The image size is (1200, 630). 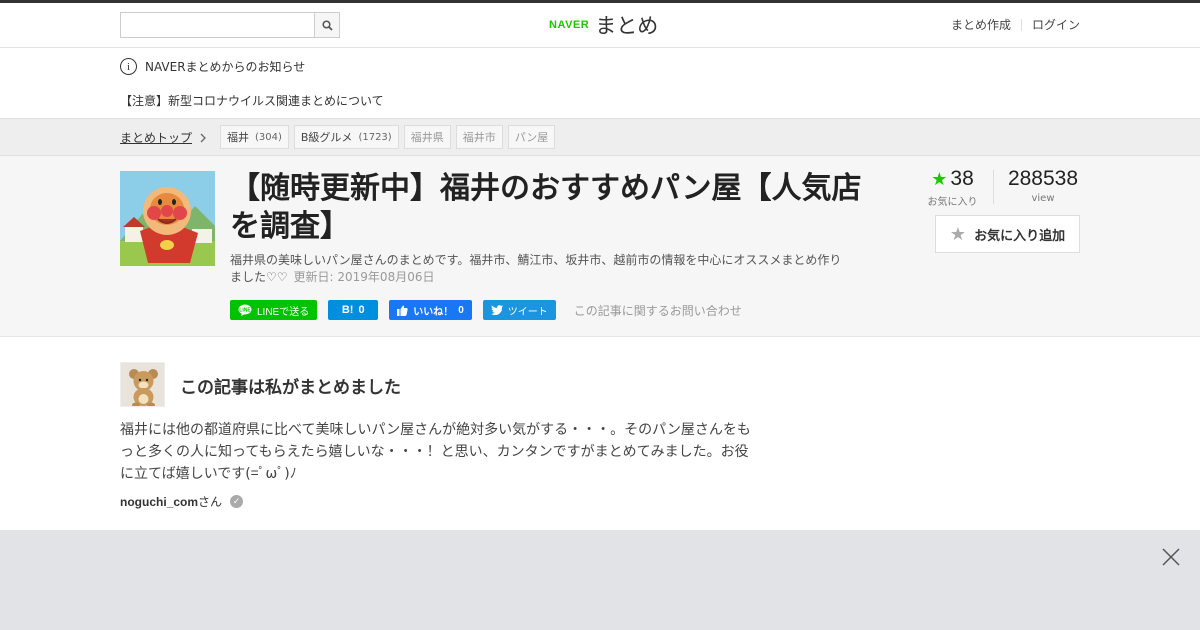 I want to click on notice-heading: i NAVERまとめからのお知らせ, so click(x=212, y=66).